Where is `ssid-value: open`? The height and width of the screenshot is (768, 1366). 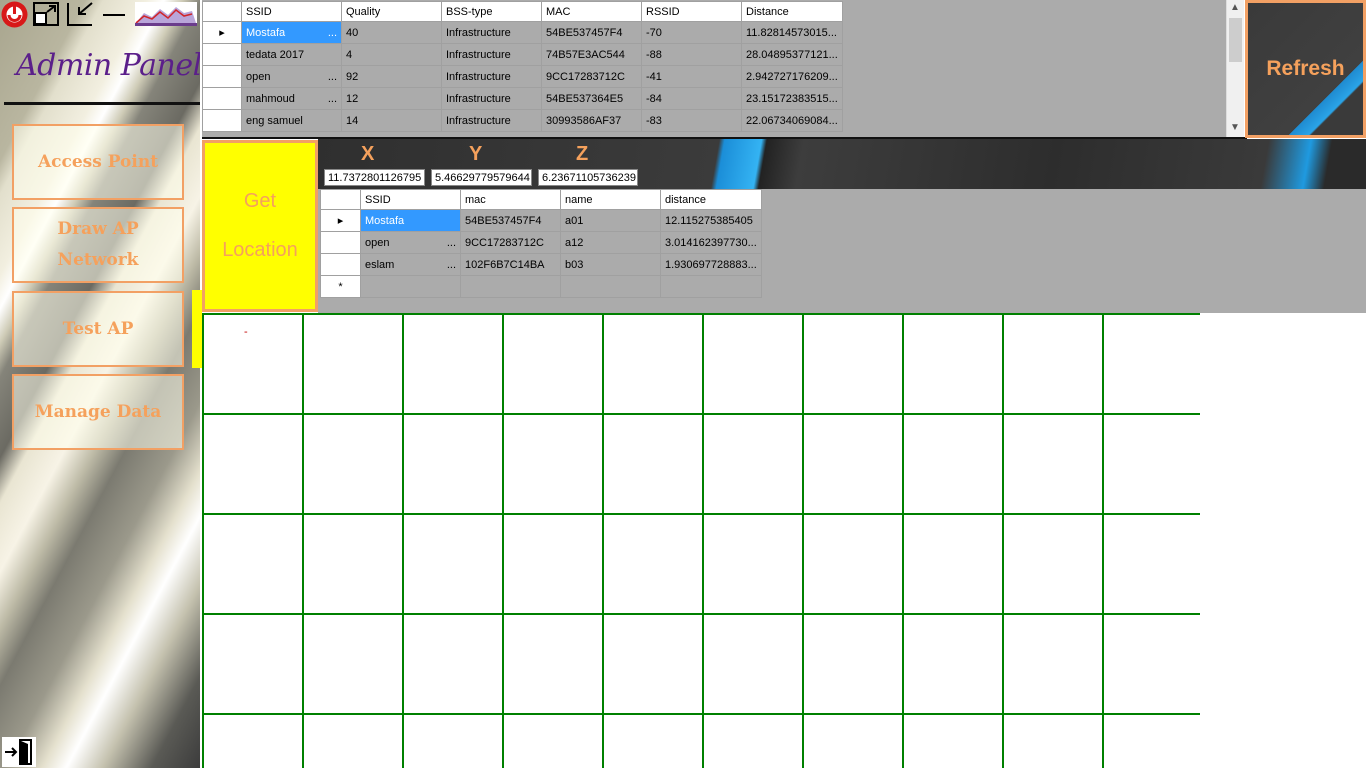 ssid-value: open is located at coordinates (377, 242).